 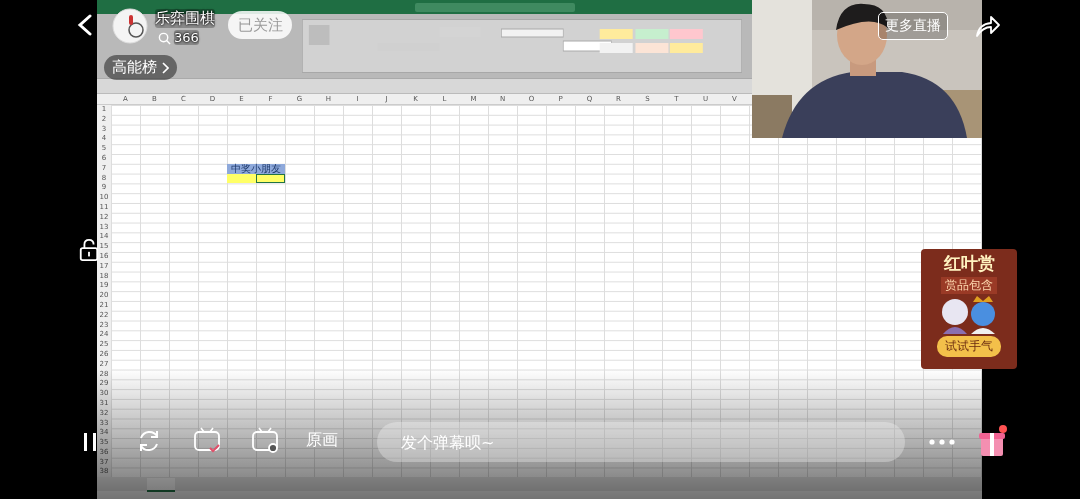 I want to click on table-cell: 中奖小朋友, so click(x=256, y=168).